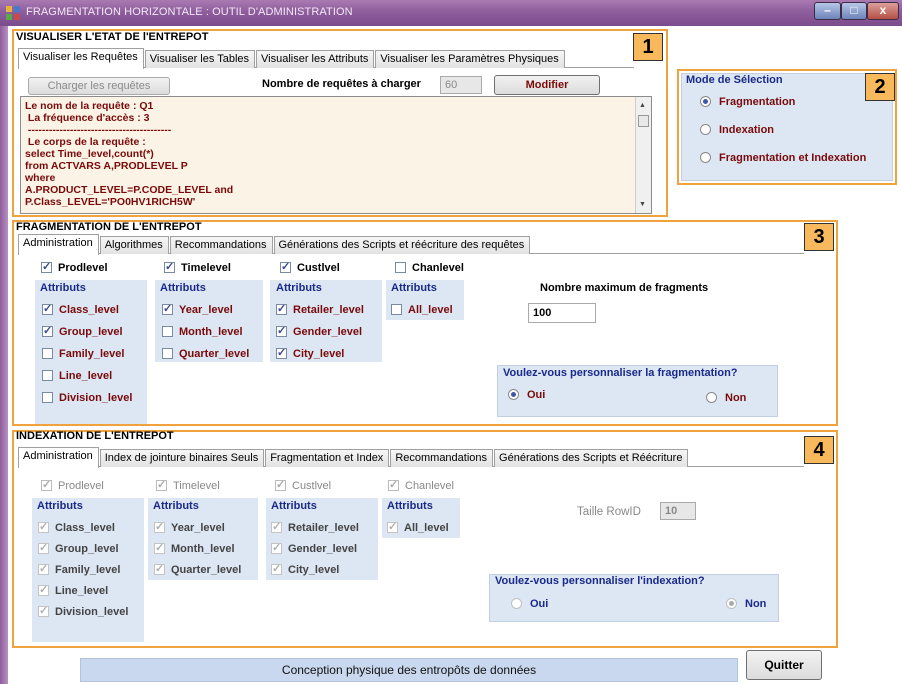 The width and height of the screenshot is (902, 684). Describe the element at coordinates (79, 569) in the screenshot. I see `attr-family-level-idx: Family_level` at that location.